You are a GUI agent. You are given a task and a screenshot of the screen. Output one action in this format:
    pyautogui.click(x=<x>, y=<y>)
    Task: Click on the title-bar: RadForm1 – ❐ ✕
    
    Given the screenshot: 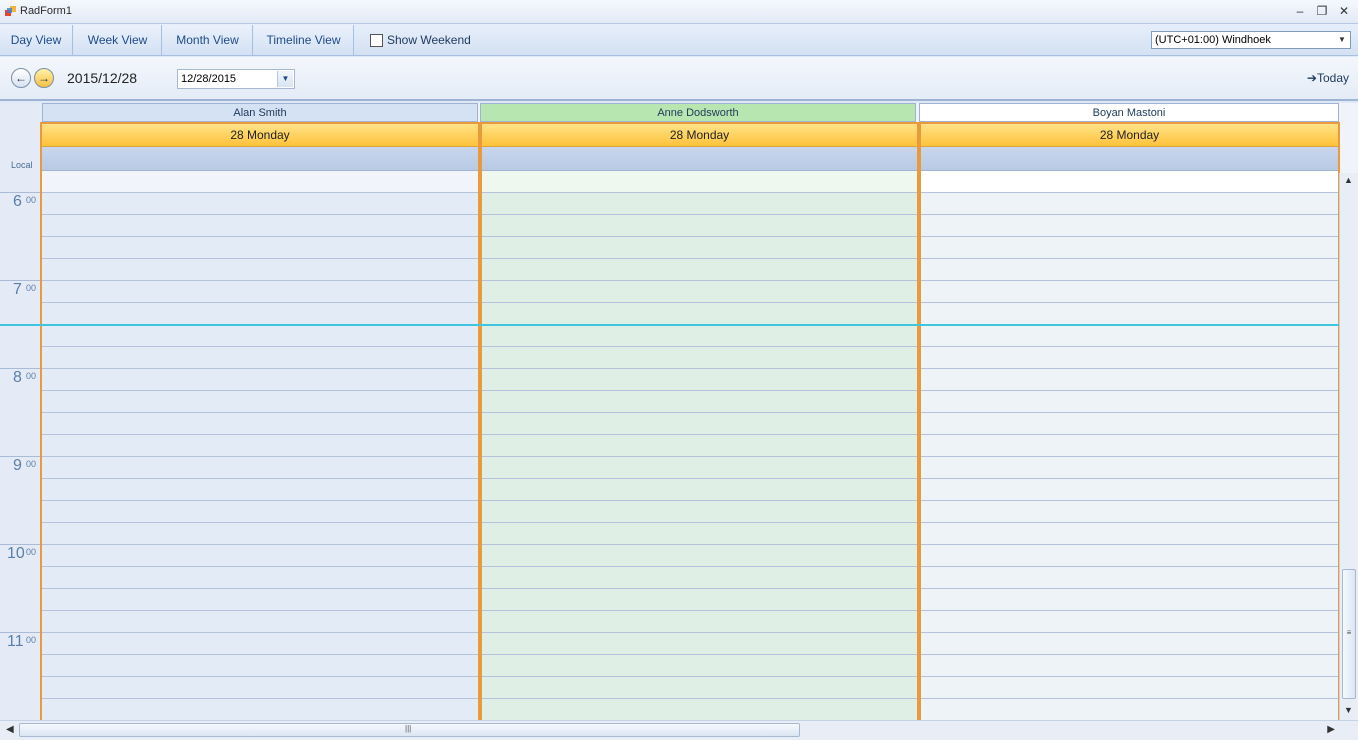 What is the action you would take?
    pyautogui.click(x=679, y=12)
    